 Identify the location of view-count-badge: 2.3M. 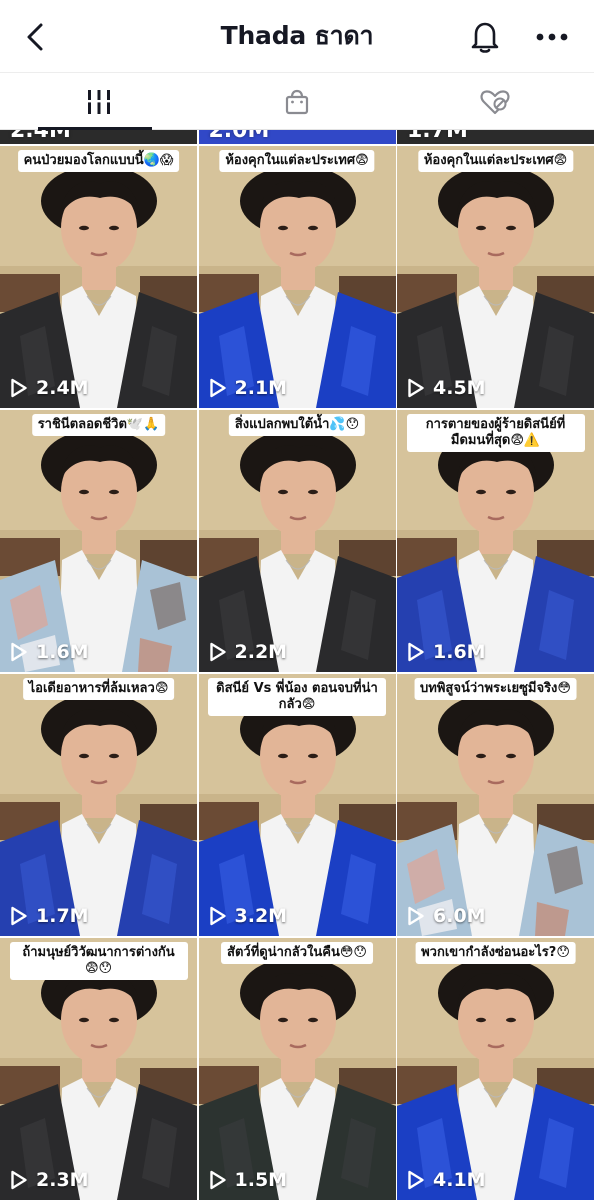
(49, 1180).